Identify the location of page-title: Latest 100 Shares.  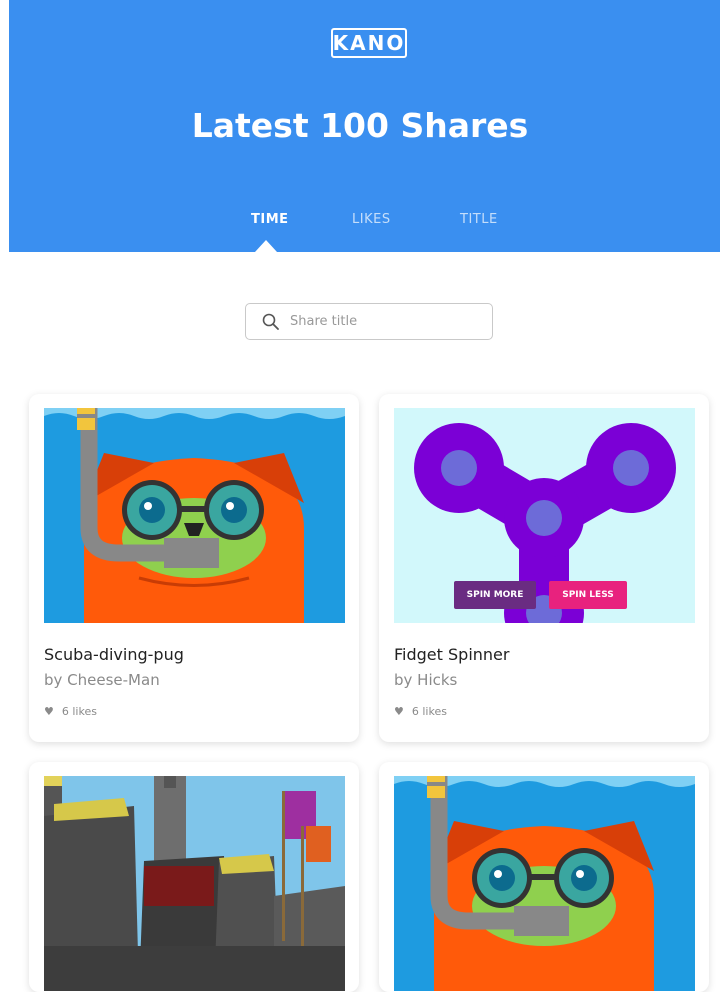
(360, 125).